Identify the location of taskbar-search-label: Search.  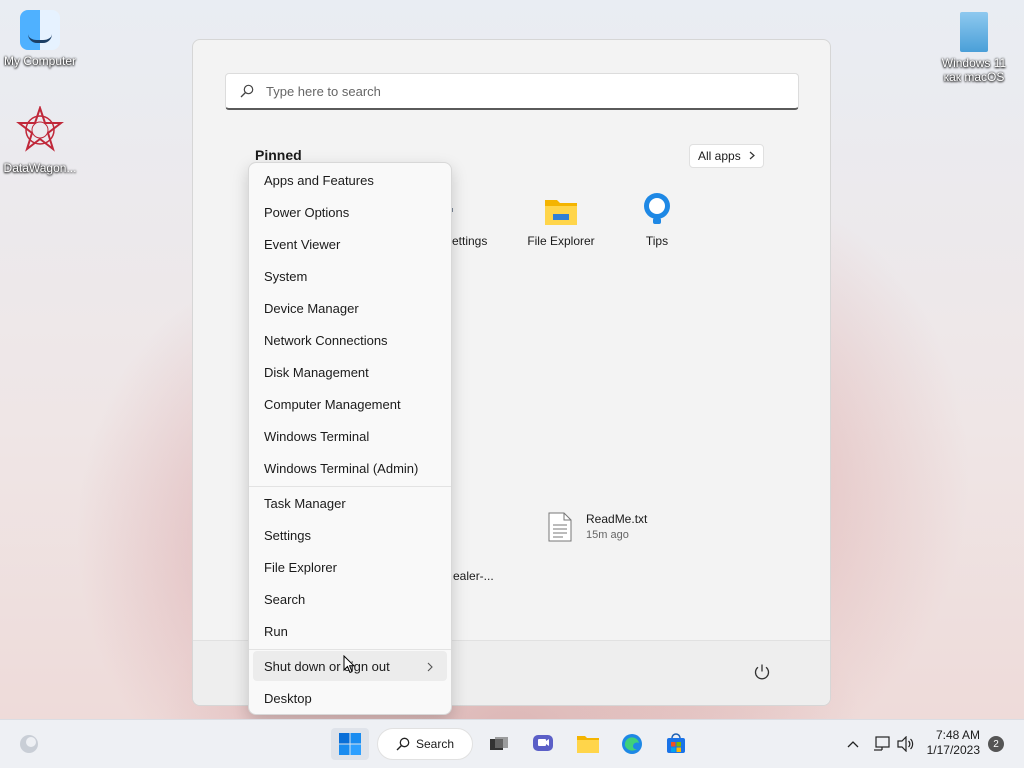
(435, 744).